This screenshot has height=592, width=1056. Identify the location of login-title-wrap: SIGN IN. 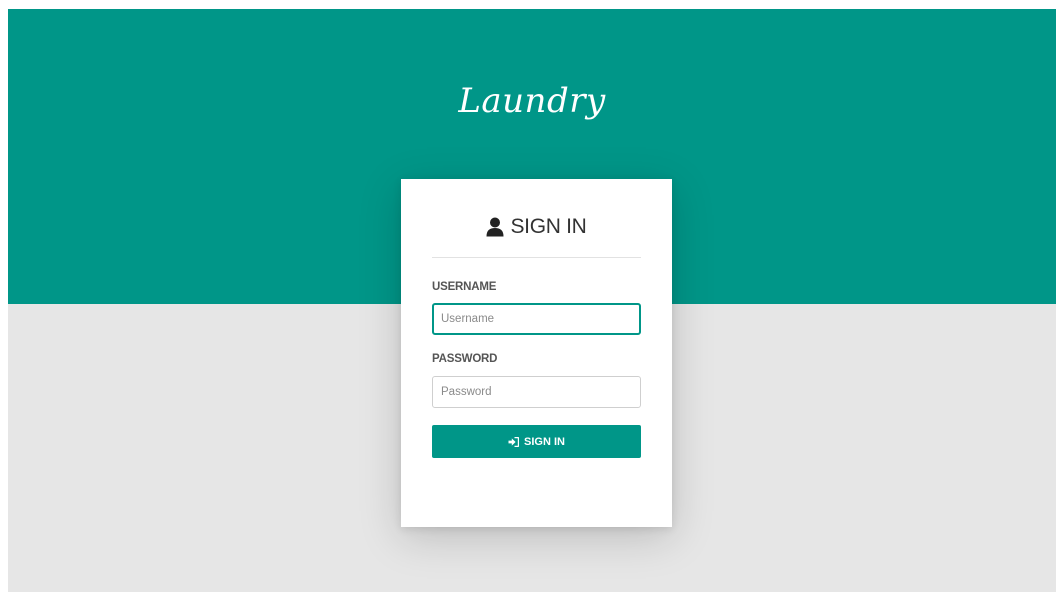
(536, 227).